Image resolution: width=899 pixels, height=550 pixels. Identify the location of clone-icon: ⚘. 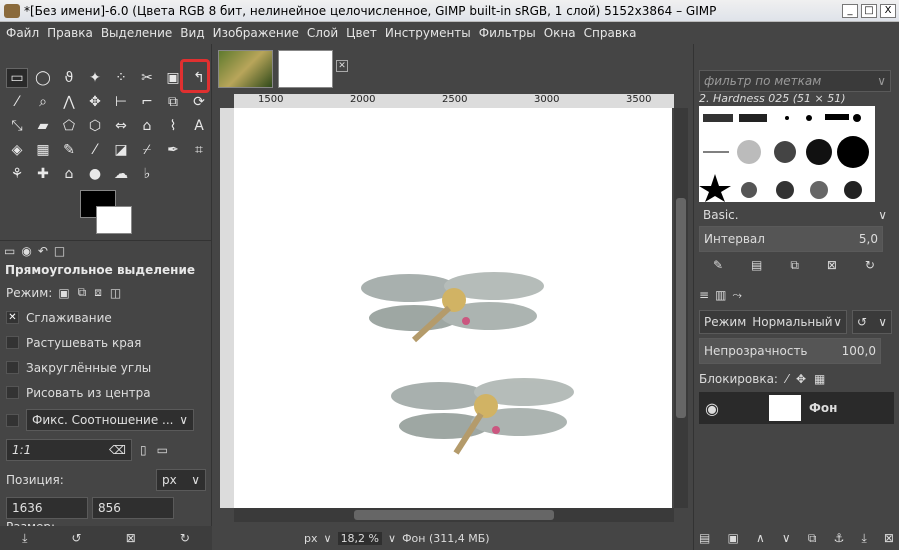
(17, 174).